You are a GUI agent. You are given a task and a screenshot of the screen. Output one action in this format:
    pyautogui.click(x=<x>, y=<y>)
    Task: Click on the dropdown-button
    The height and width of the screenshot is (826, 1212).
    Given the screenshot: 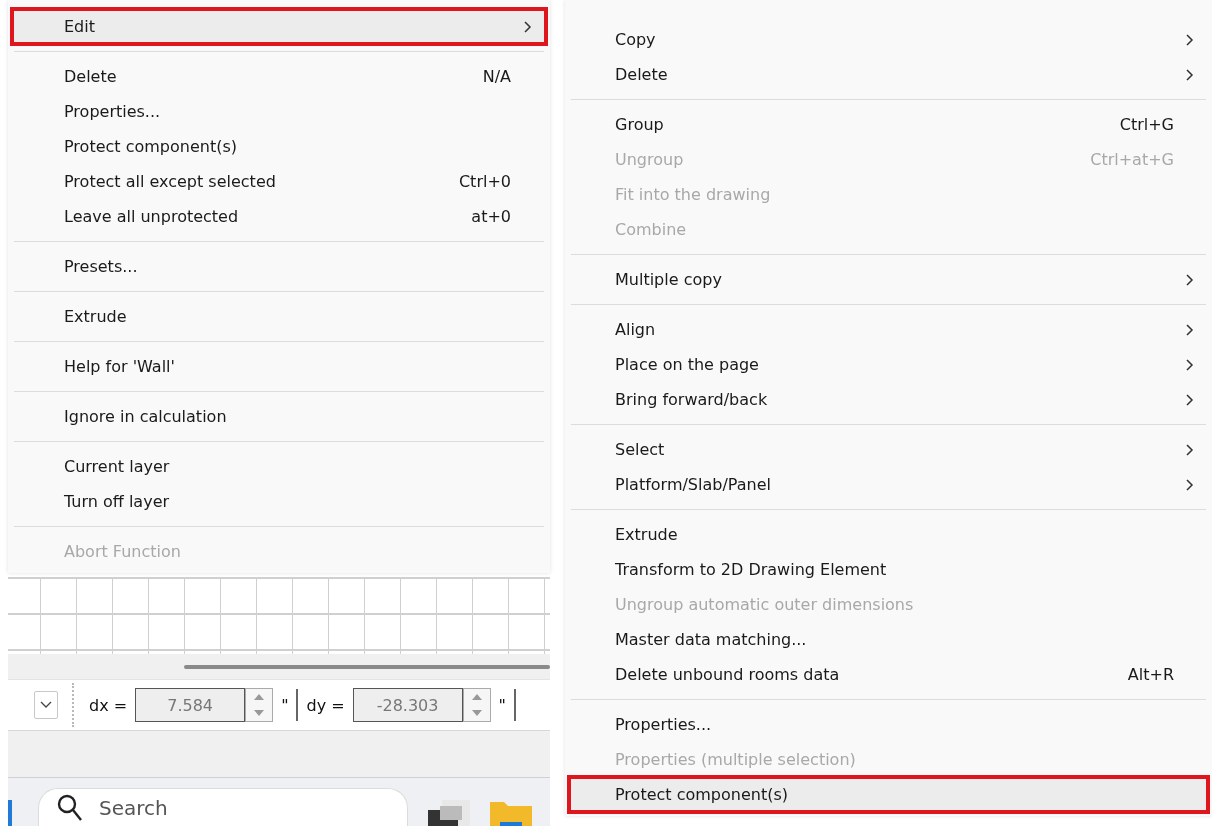 What is the action you would take?
    pyautogui.click(x=46, y=705)
    